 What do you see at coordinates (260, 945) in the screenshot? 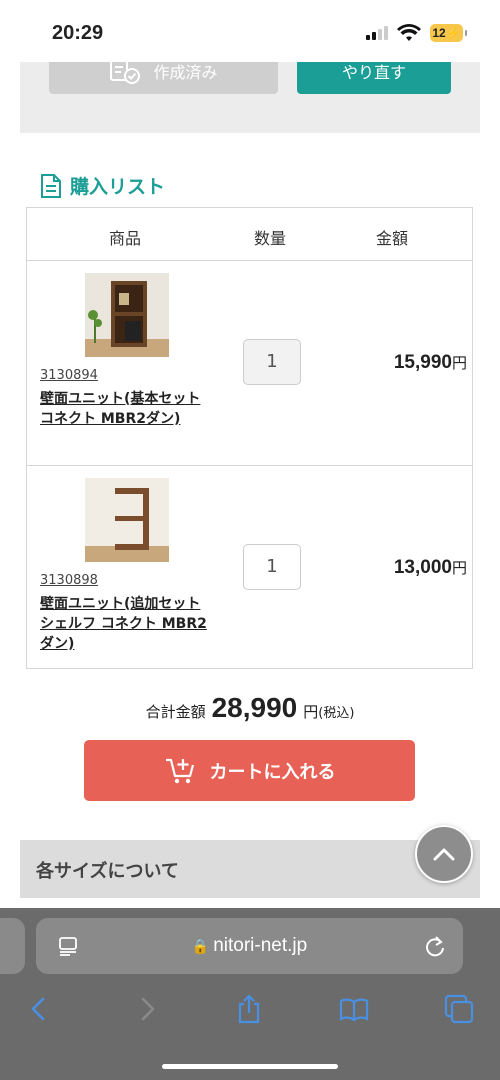
I see `url-text: nitori-net.jp` at bounding box center [260, 945].